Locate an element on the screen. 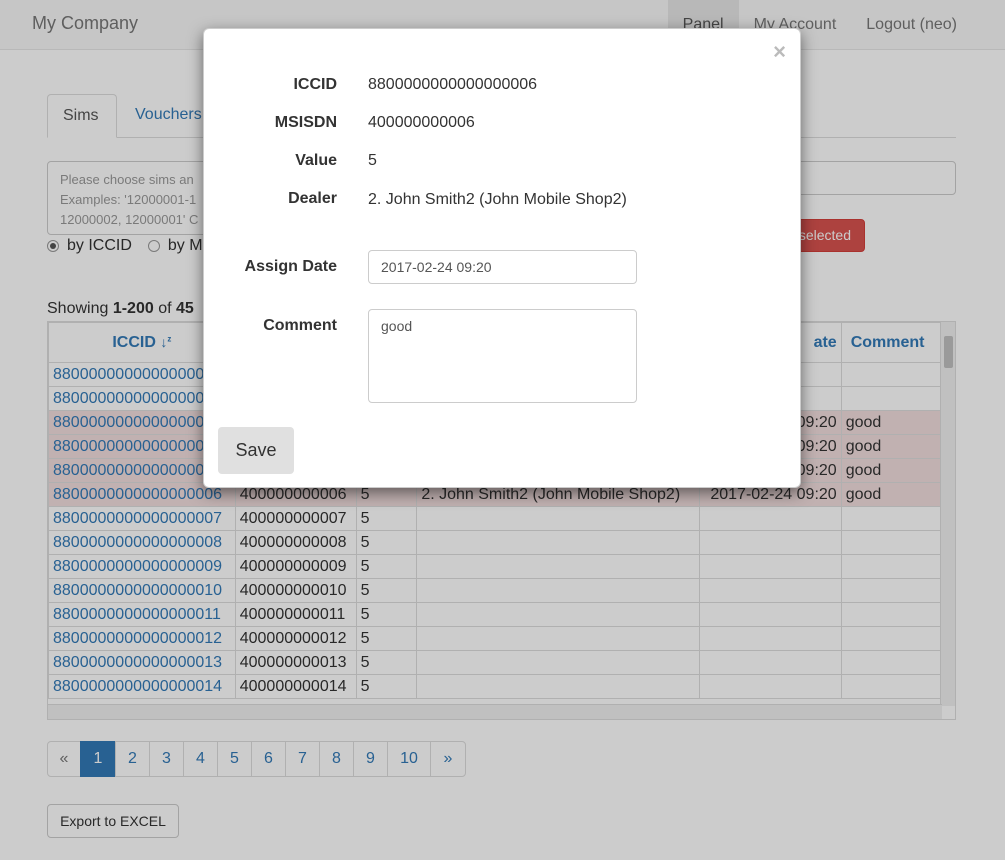 This screenshot has height=860, width=1005. msisdn-value: 400000000006 is located at coordinates (421, 122).